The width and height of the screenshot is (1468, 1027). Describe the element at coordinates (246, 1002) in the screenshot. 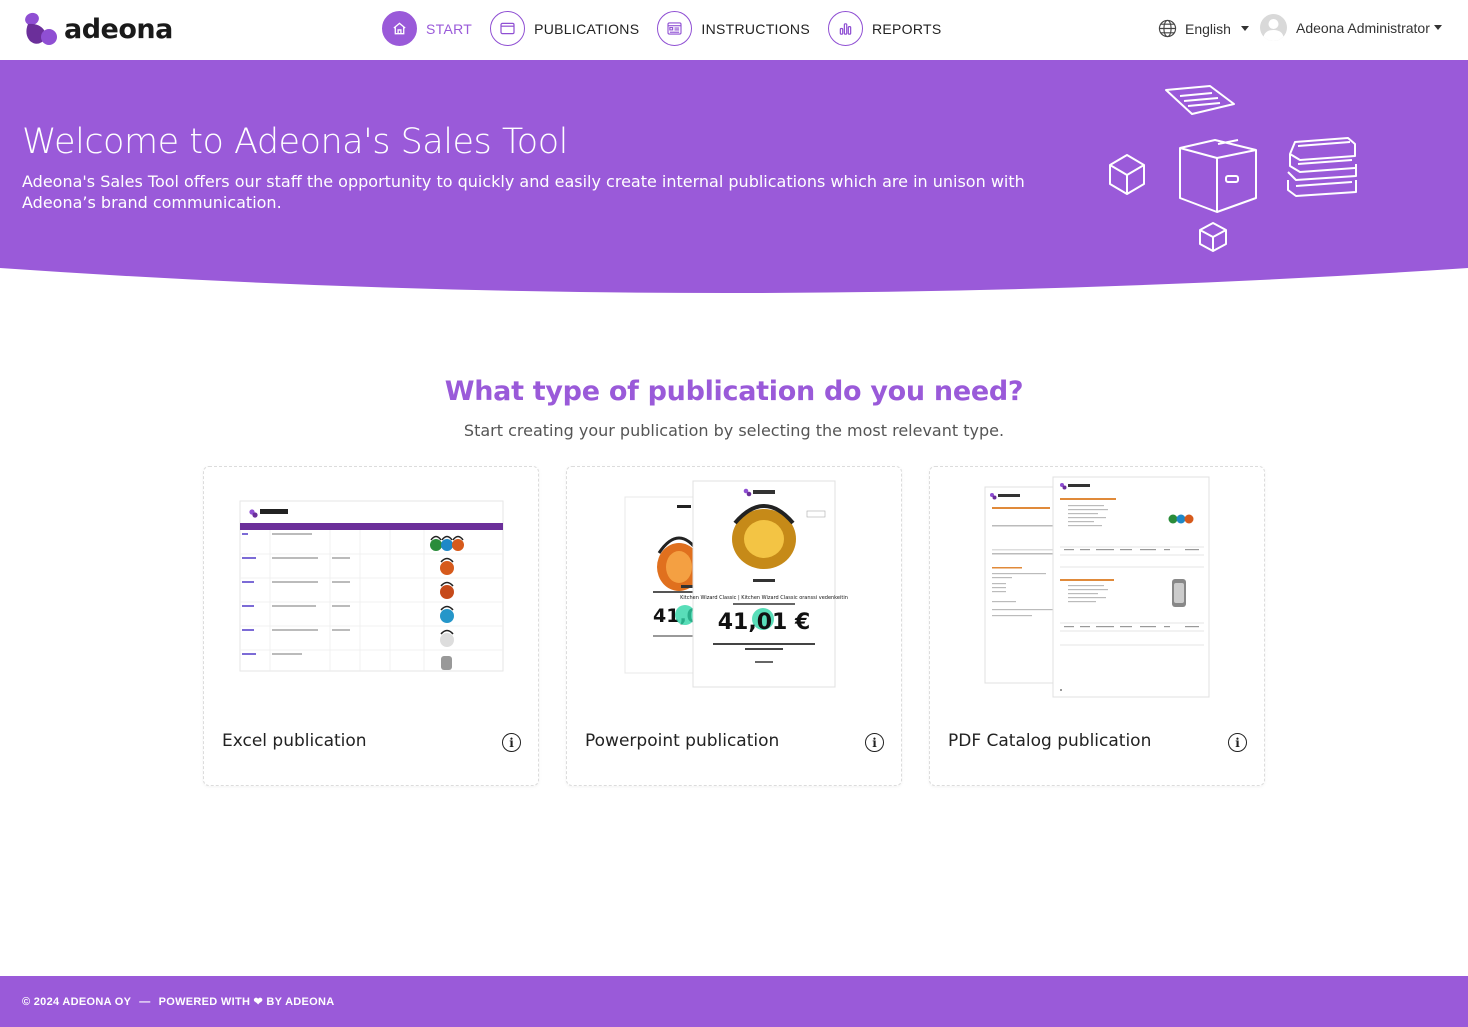

I see `footer-powered-by: POWERED WITH ❤ BY ADEONA` at that location.